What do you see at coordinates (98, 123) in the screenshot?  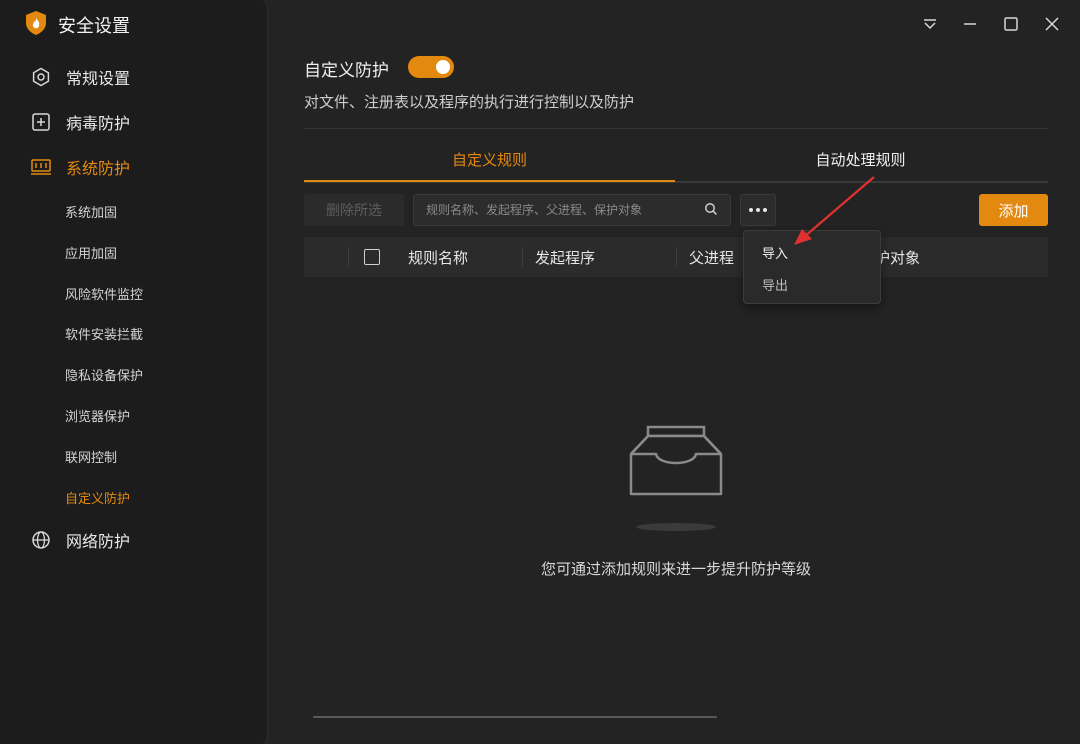 I see `sidebar-item-label: 病毒防护` at bounding box center [98, 123].